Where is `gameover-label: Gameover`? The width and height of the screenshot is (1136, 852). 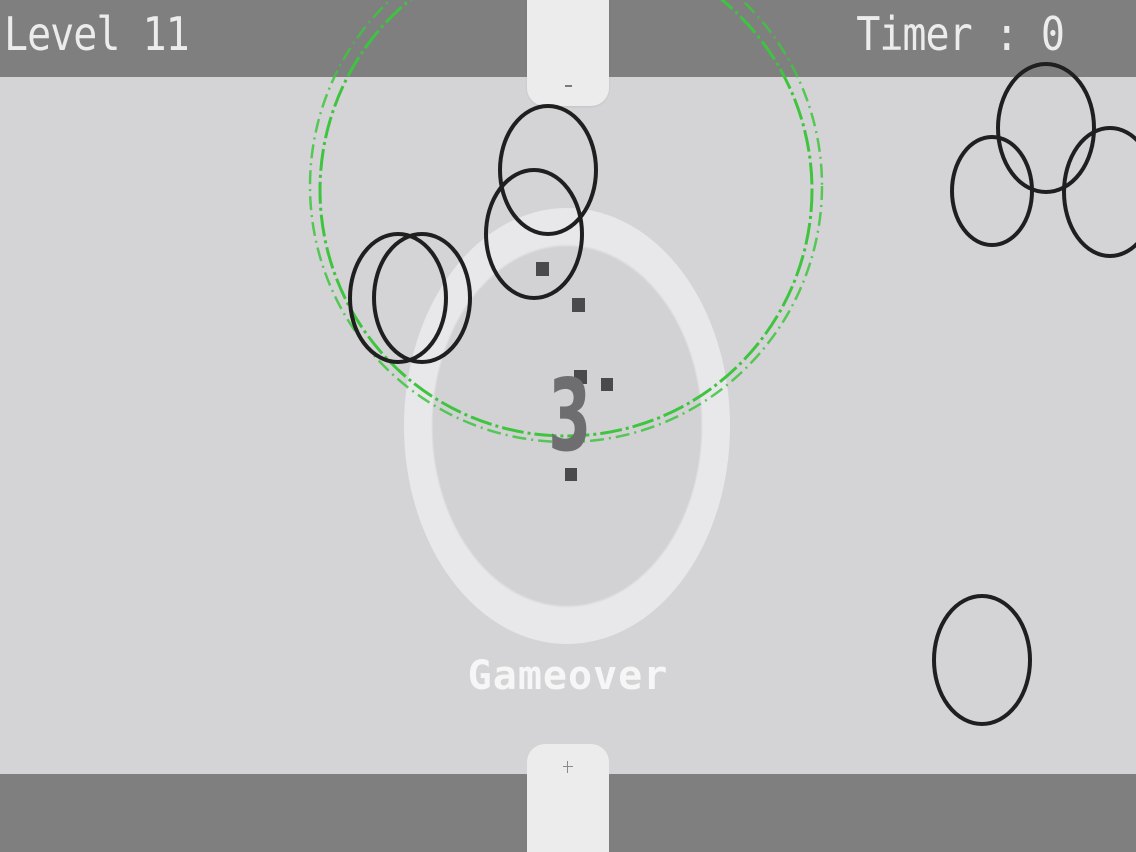
gameover-label: Gameover is located at coordinates (568, 676).